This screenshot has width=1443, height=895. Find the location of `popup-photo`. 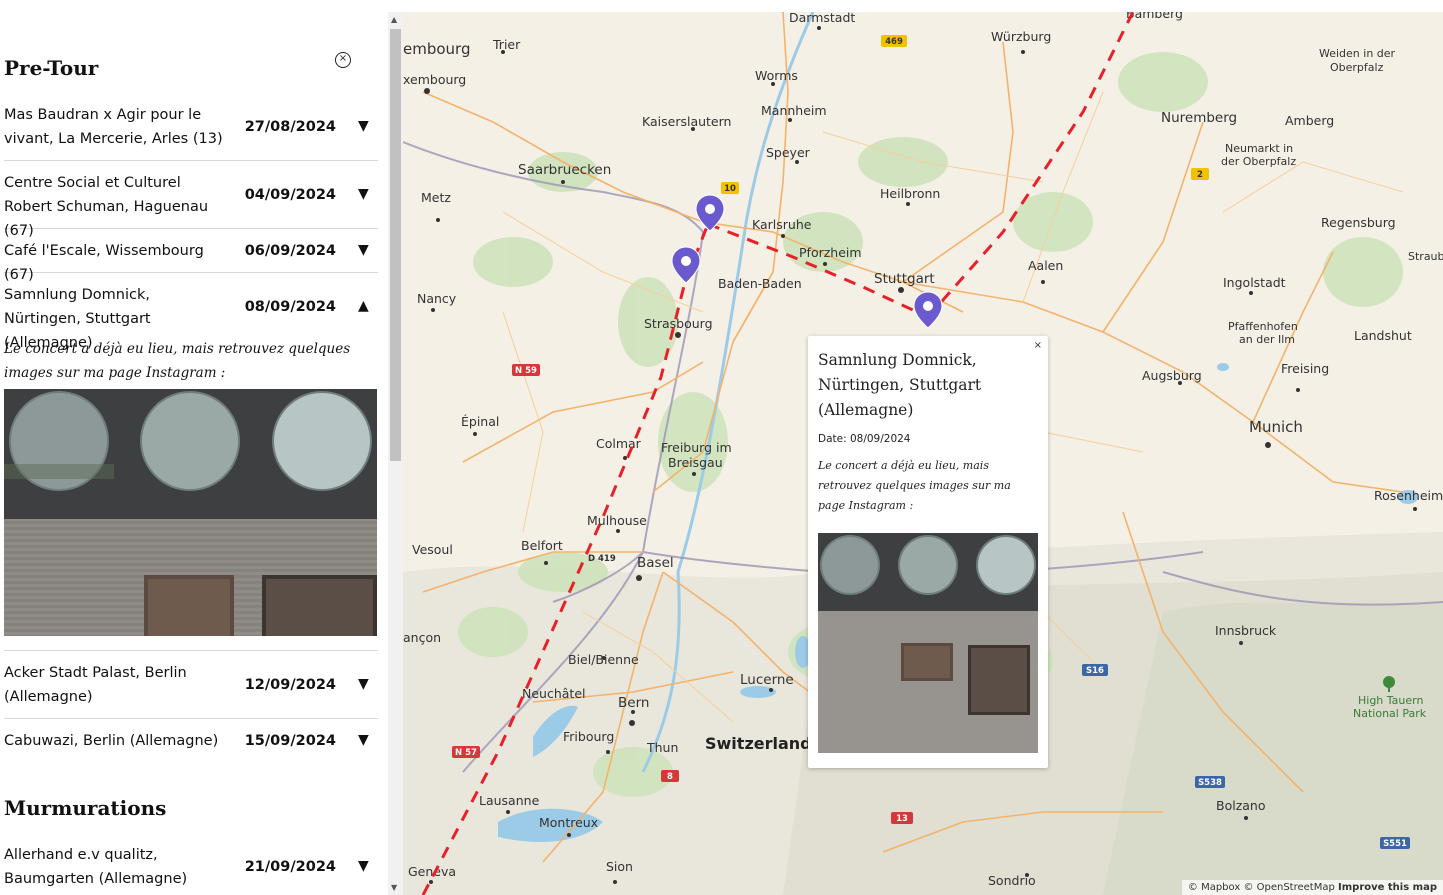

popup-photo is located at coordinates (928, 643).